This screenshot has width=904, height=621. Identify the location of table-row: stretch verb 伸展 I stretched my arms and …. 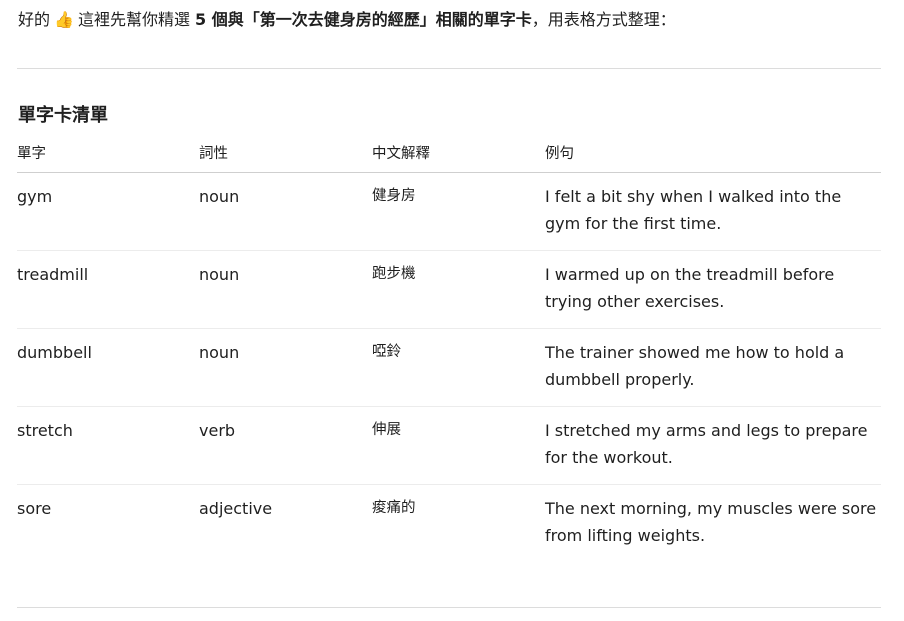
(449, 446).